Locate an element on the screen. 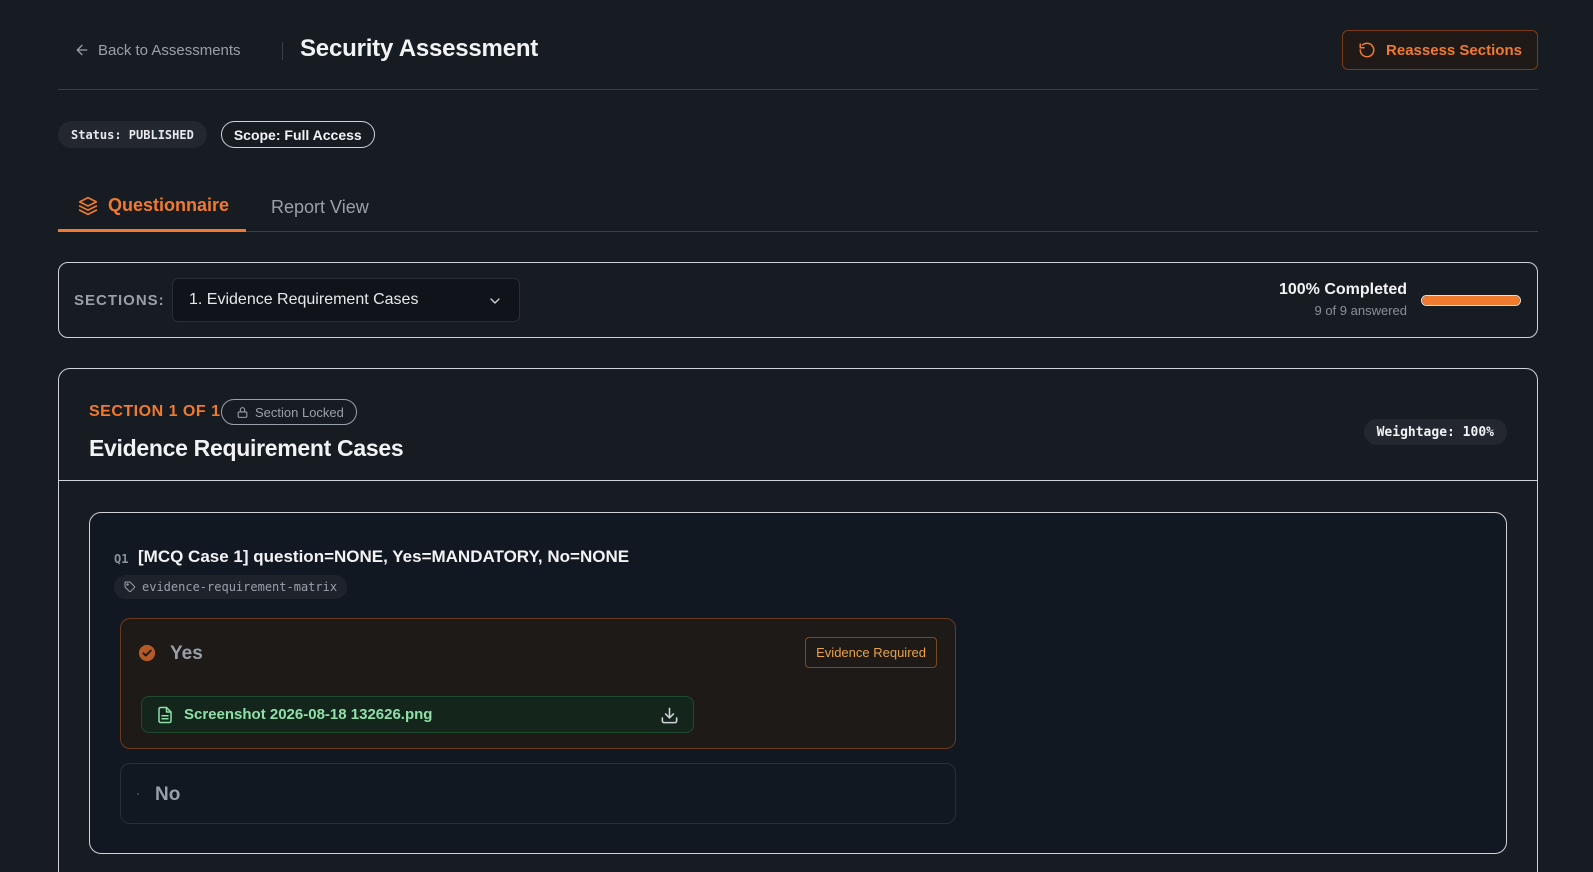 The width and height of the screenshot is (1593, 872). reassess-sections-button: Reassess Sections is located at coordinates (1440, 50).